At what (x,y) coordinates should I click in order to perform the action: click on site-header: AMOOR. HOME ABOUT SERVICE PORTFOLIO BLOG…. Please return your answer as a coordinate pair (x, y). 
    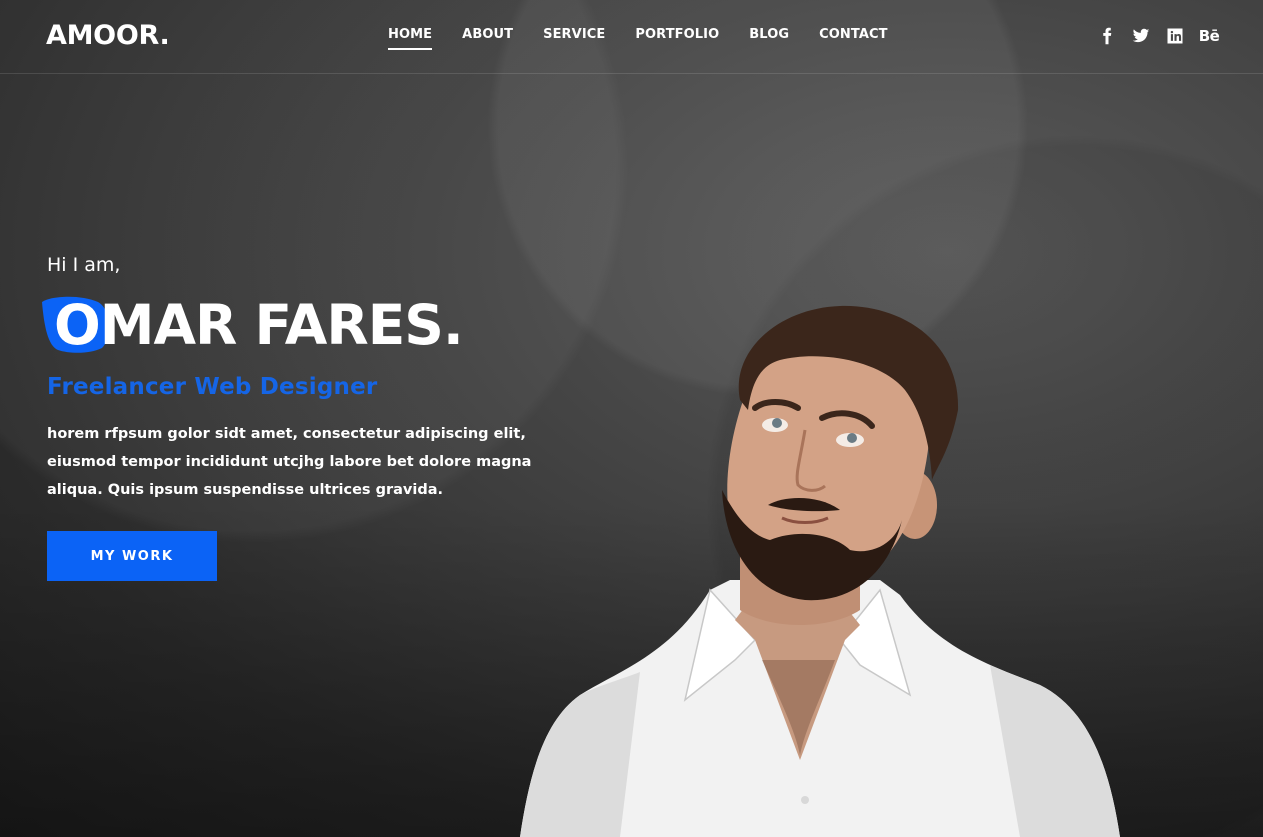
    Looking at the image, I should click on (631, 37).